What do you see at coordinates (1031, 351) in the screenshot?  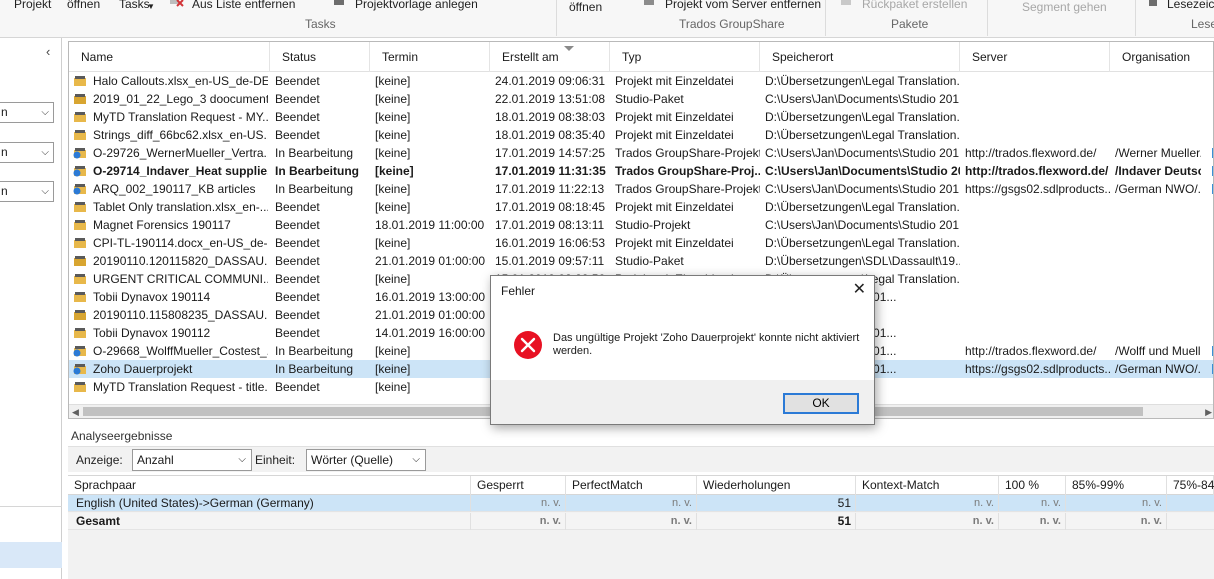 I see `server-cell: http://trados.flexword.de/` at bounding box center [1031, 351].